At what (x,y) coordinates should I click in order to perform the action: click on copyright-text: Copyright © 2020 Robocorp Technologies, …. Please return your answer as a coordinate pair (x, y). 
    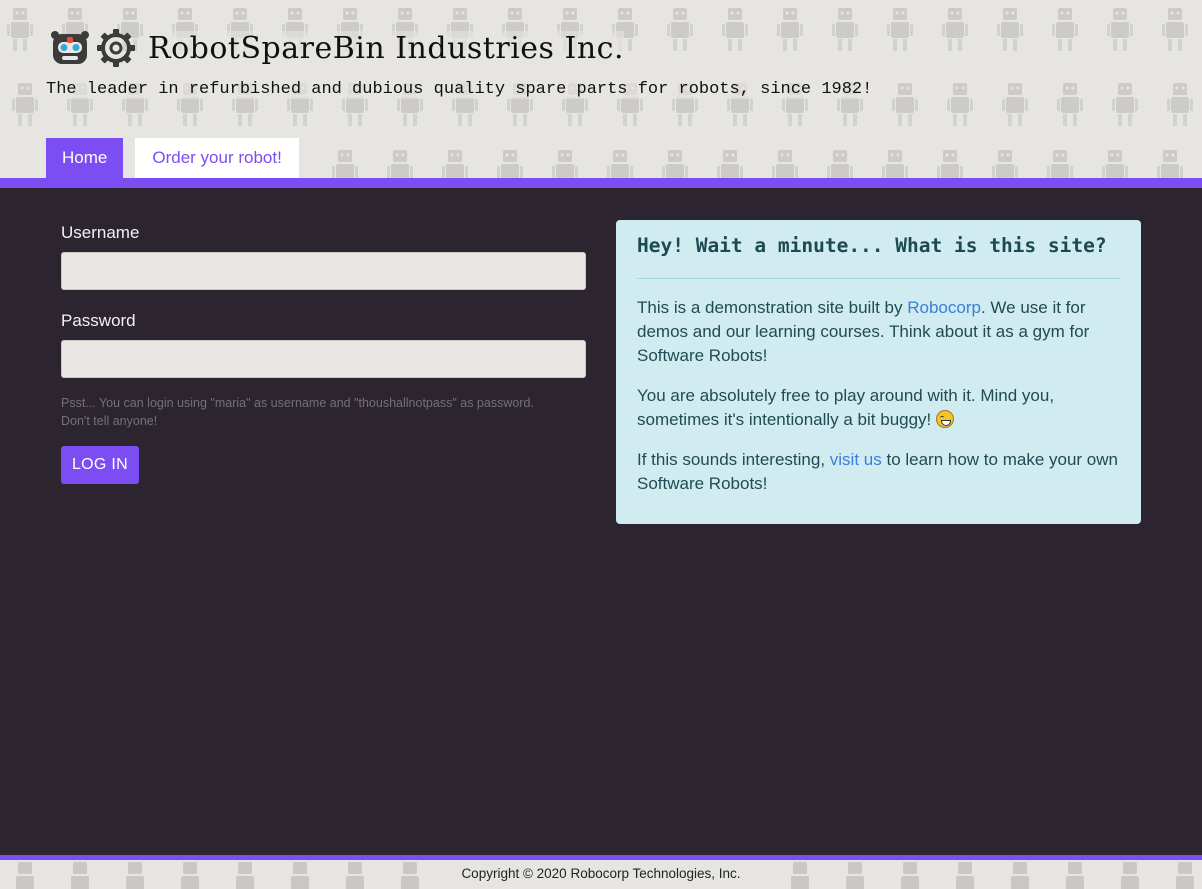
    Looking at the image, I should click on (601, 873).